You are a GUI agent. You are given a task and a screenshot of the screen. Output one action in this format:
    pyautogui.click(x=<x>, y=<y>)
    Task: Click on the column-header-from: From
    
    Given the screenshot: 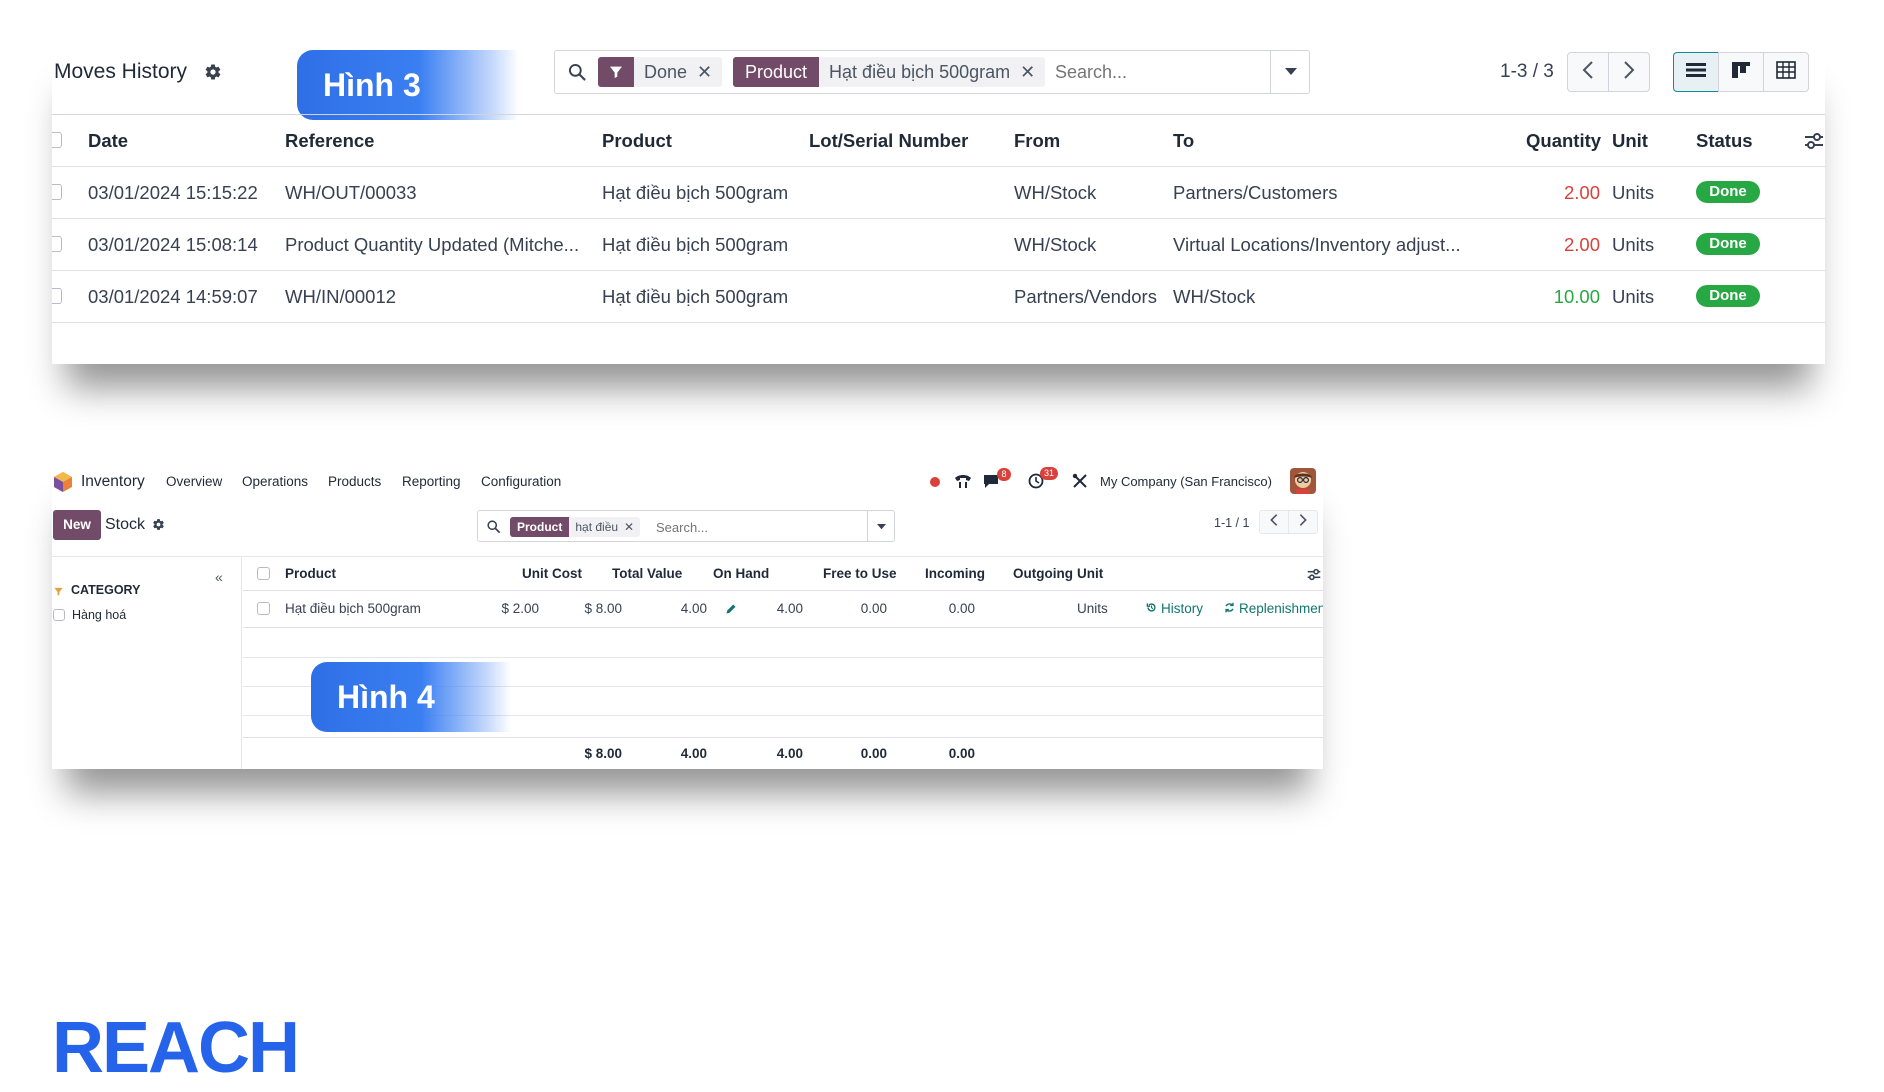 What is the action you would take?
    pyautogui.click(x=1037, y=141)
    